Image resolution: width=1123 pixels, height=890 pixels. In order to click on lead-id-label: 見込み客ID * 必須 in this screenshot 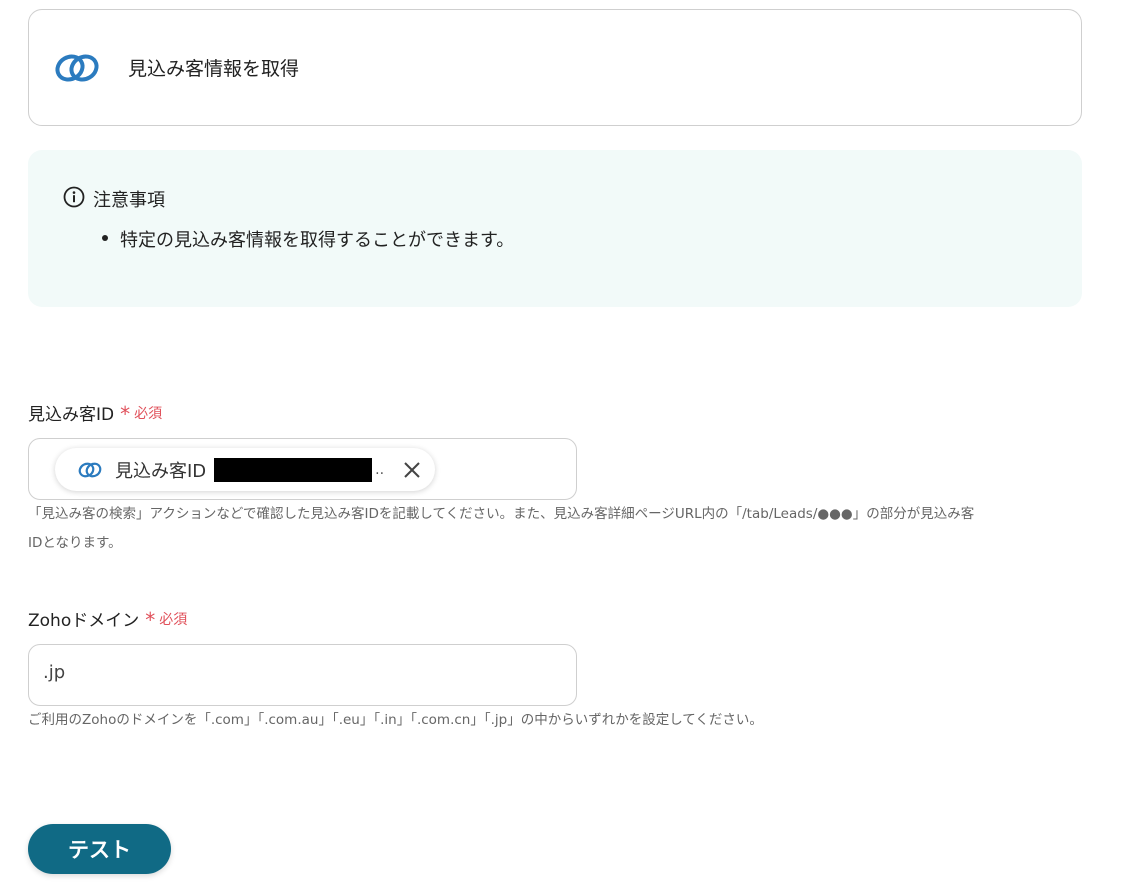, I will do `click(95, 412)`.